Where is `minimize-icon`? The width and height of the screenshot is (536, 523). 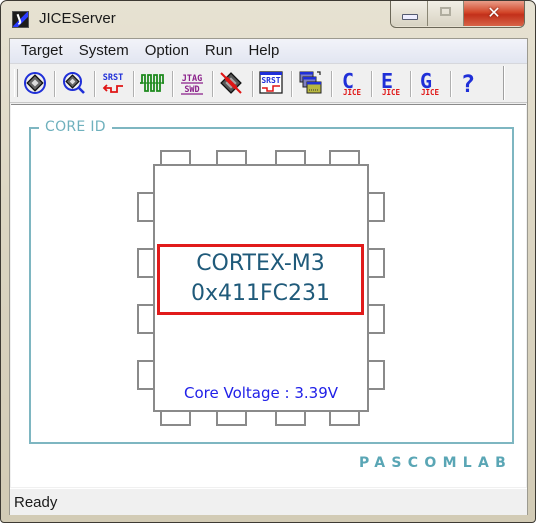 minimize-icon is located at coordinates (410, 17).